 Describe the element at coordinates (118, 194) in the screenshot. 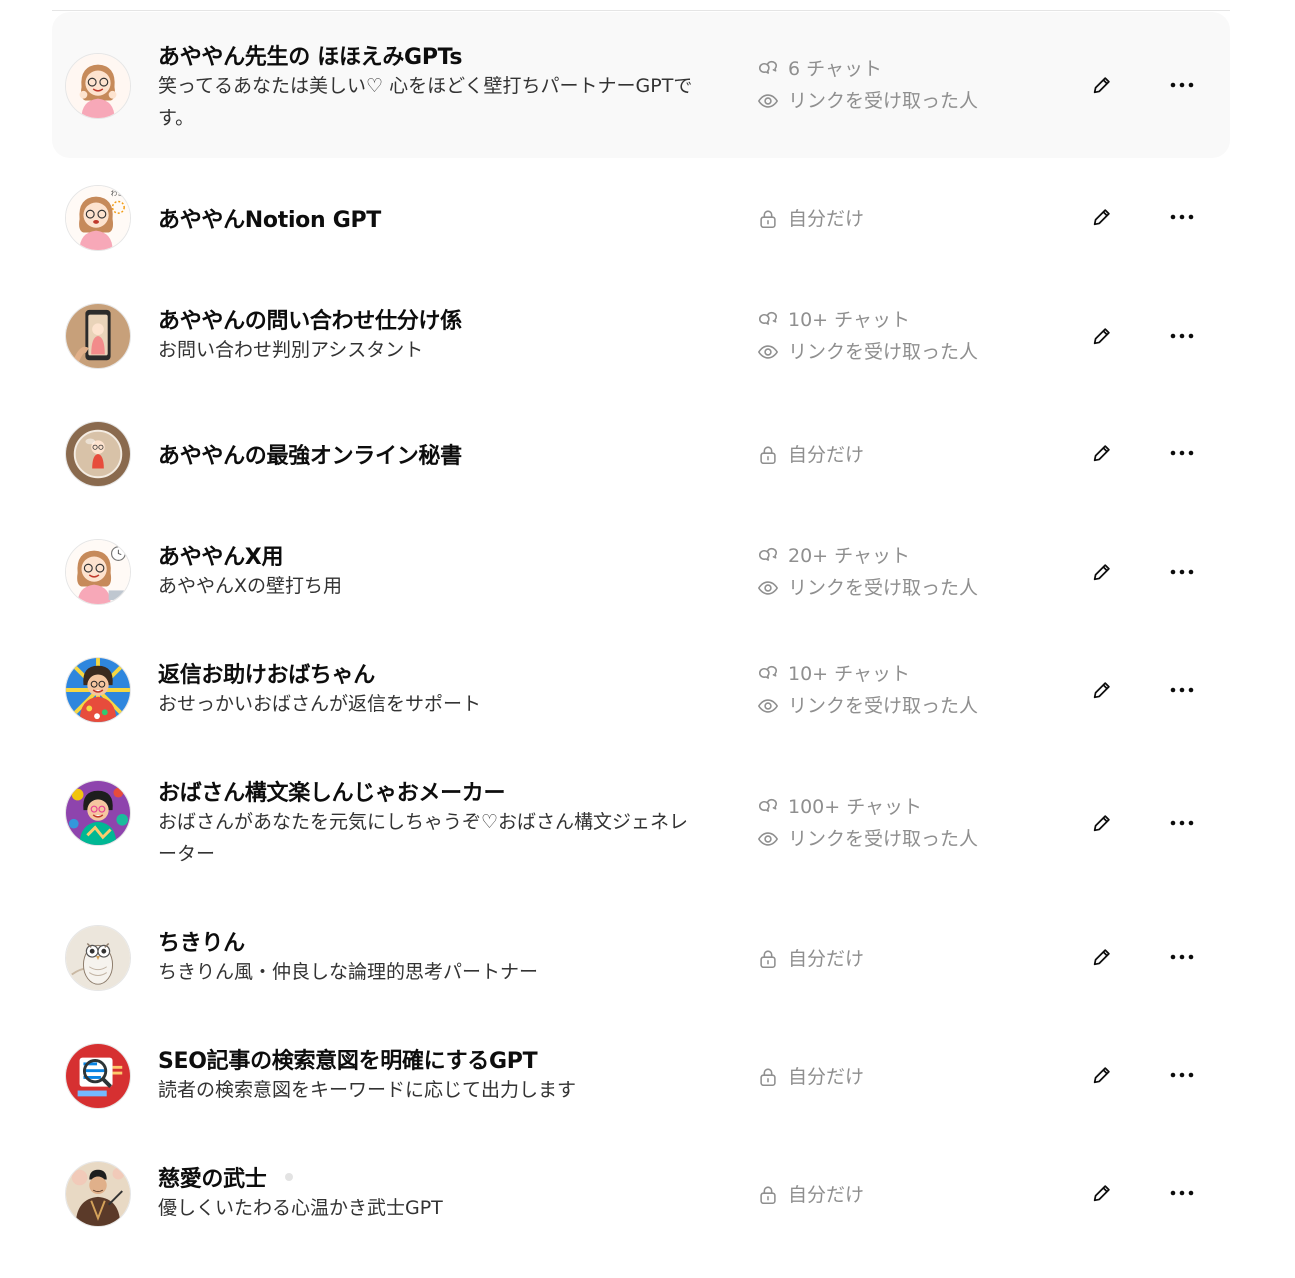

I see `svg-text: わぁ` at that location.